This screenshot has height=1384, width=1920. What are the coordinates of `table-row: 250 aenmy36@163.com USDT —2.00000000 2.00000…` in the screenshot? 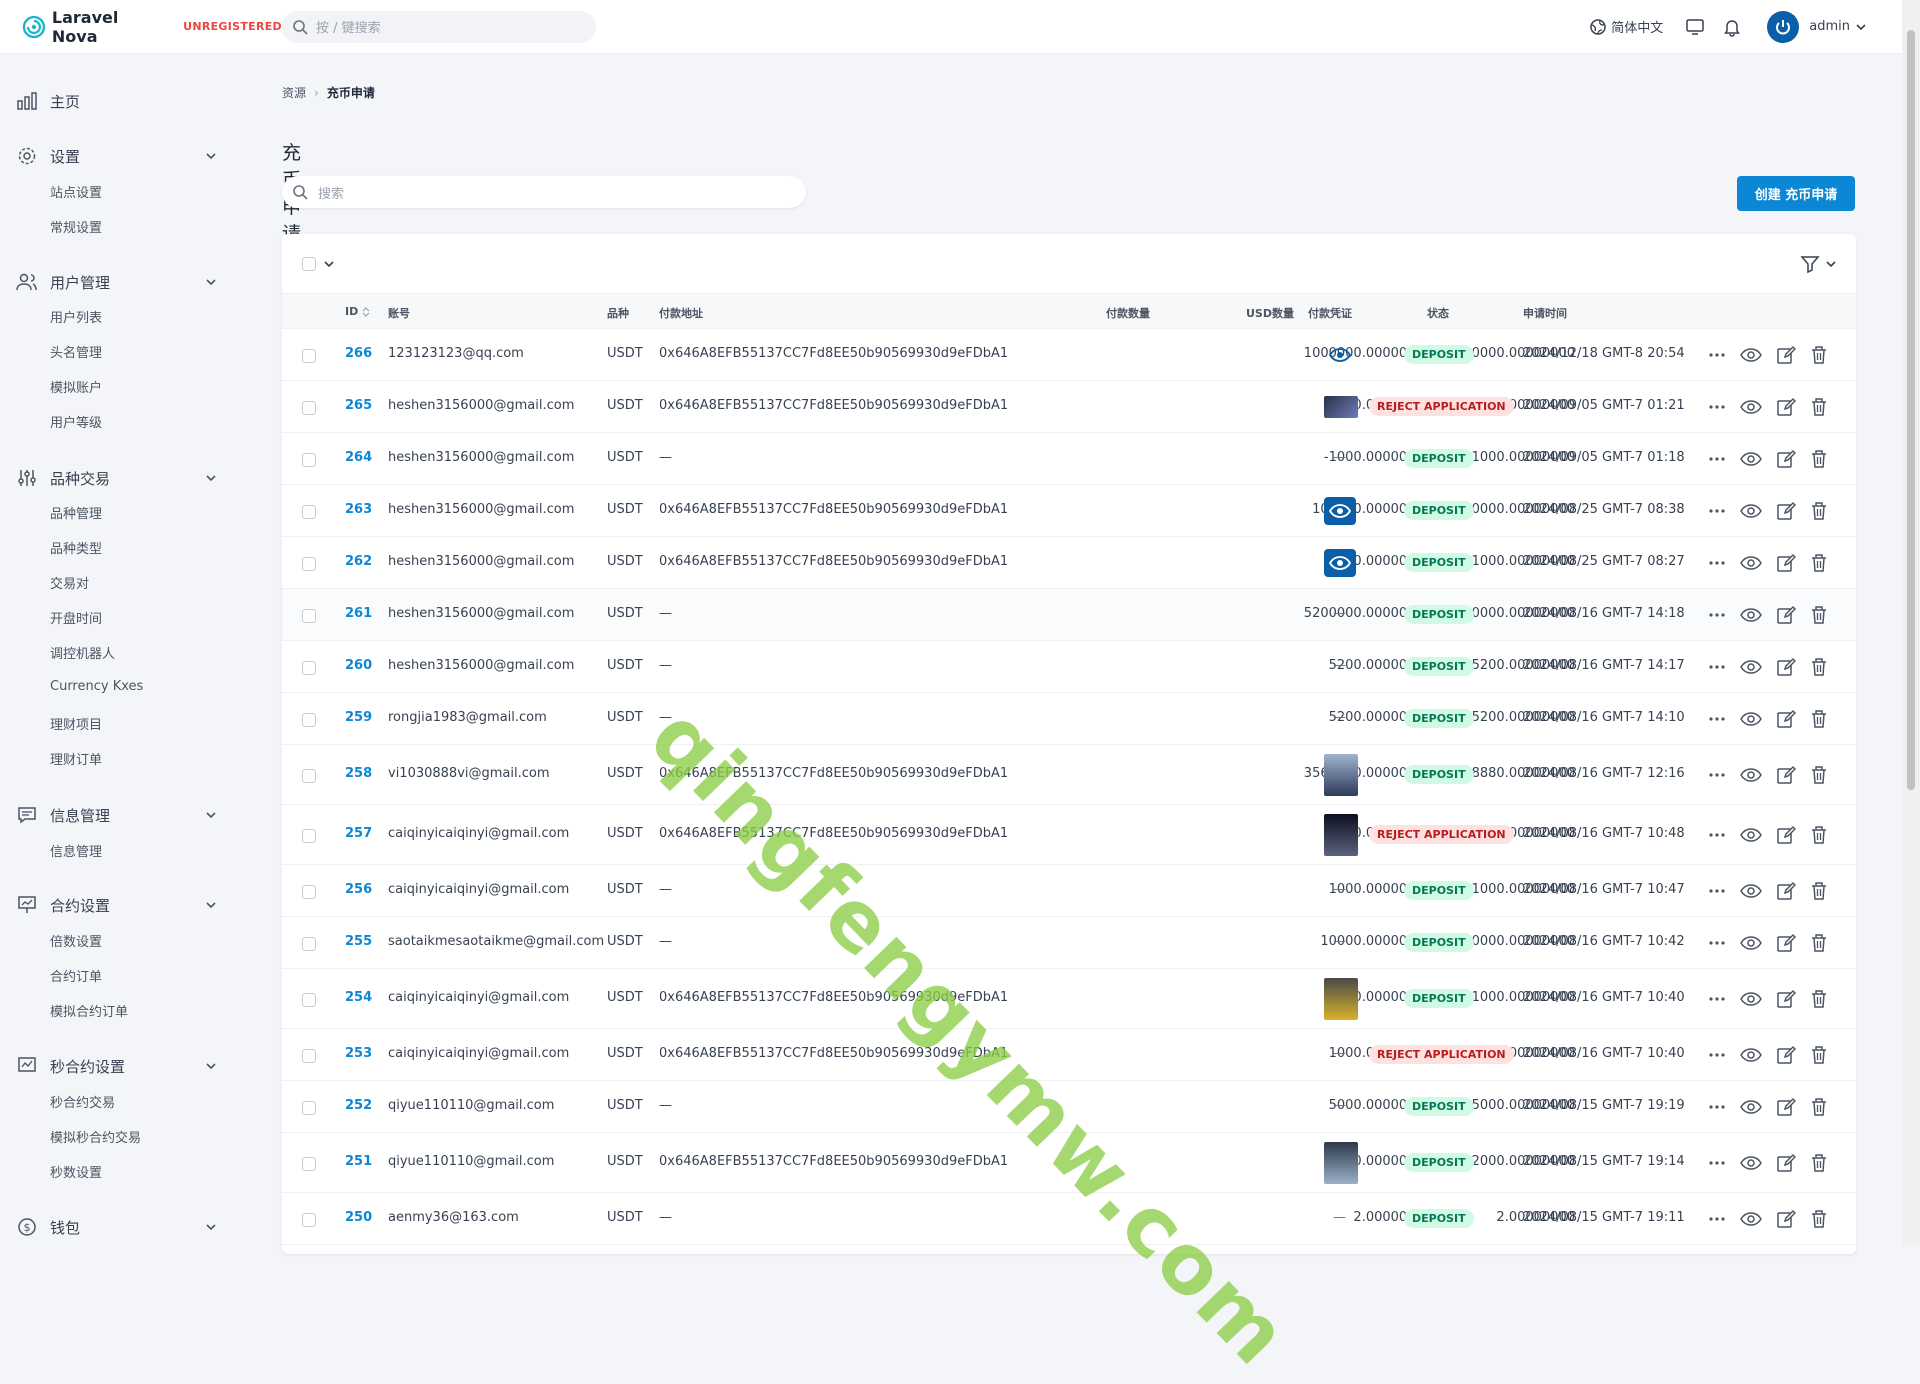 It's located at (1069, 1219).